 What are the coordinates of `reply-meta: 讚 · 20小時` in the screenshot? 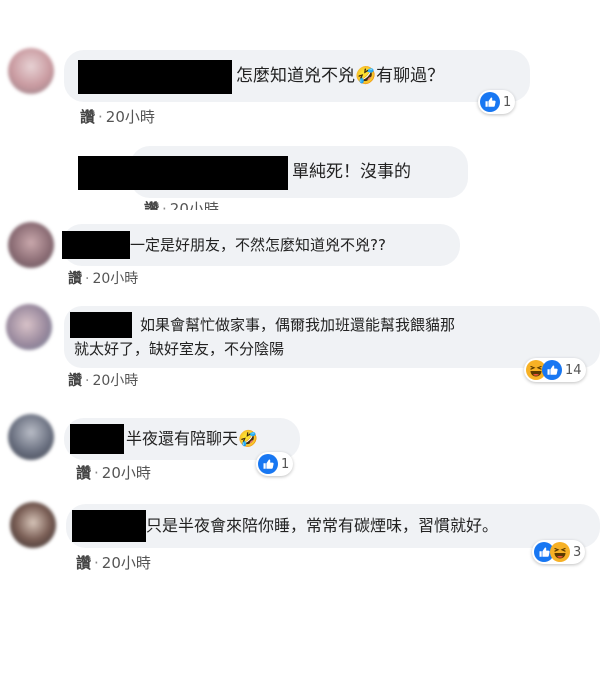 It's located at (181, 204).